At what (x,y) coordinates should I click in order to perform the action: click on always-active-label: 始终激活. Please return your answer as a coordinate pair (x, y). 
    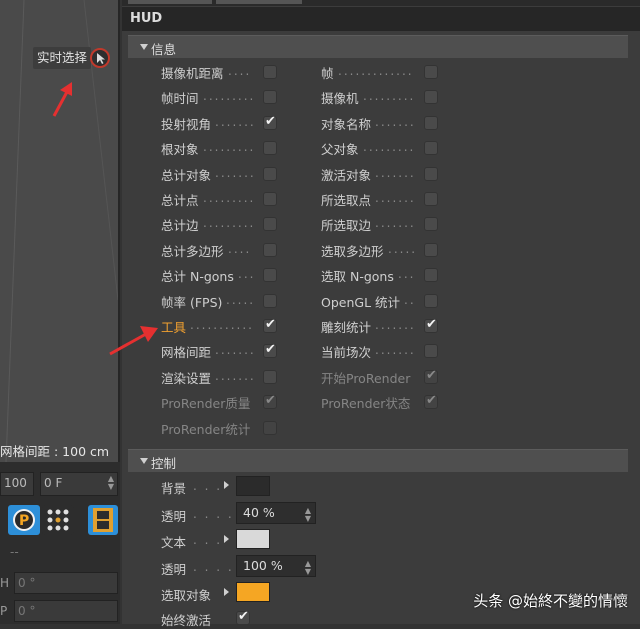
    Looking at the image, I should click on (186, 620).